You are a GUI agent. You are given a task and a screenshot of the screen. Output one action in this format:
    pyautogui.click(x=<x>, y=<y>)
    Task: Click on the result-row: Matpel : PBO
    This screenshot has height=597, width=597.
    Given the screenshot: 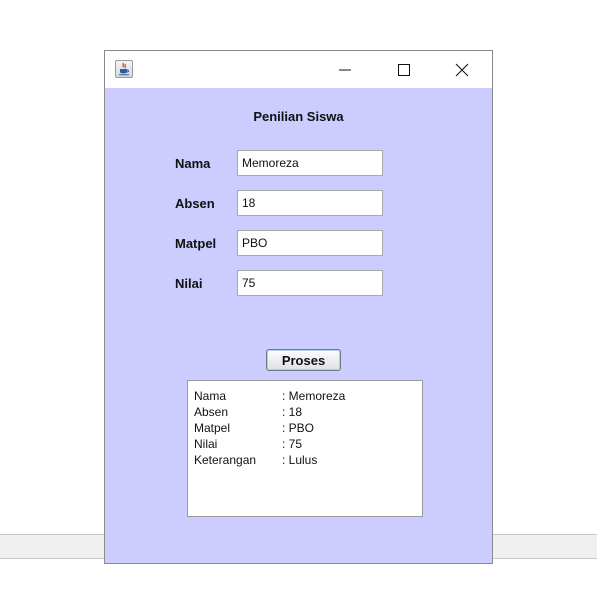 What is the action you would take?
    pyautogui.click(x=305, y=429)
    